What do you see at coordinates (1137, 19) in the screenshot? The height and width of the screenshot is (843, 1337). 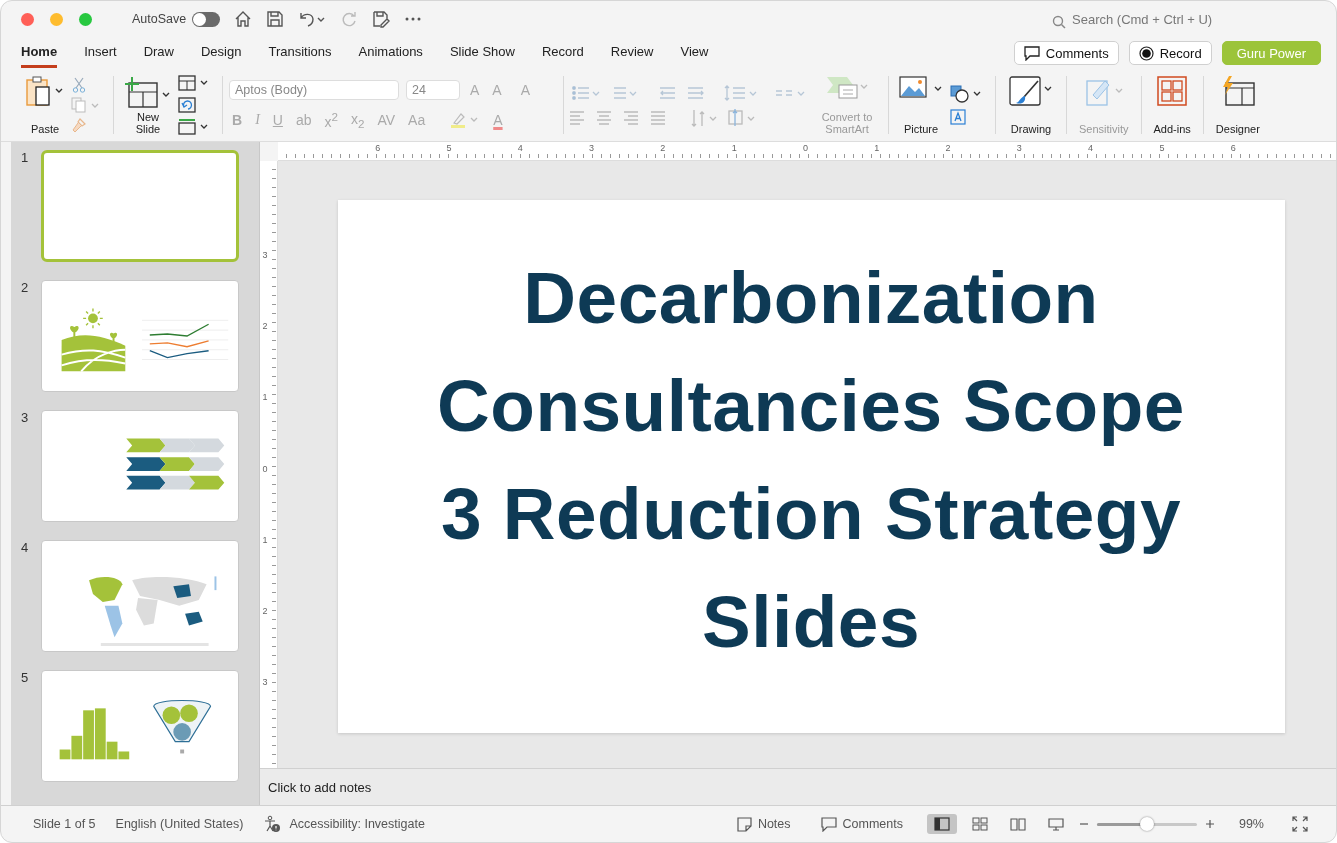 I see `search-field: Search (Cmd + Ctrl + U)` at bounding box center [1137, 19].